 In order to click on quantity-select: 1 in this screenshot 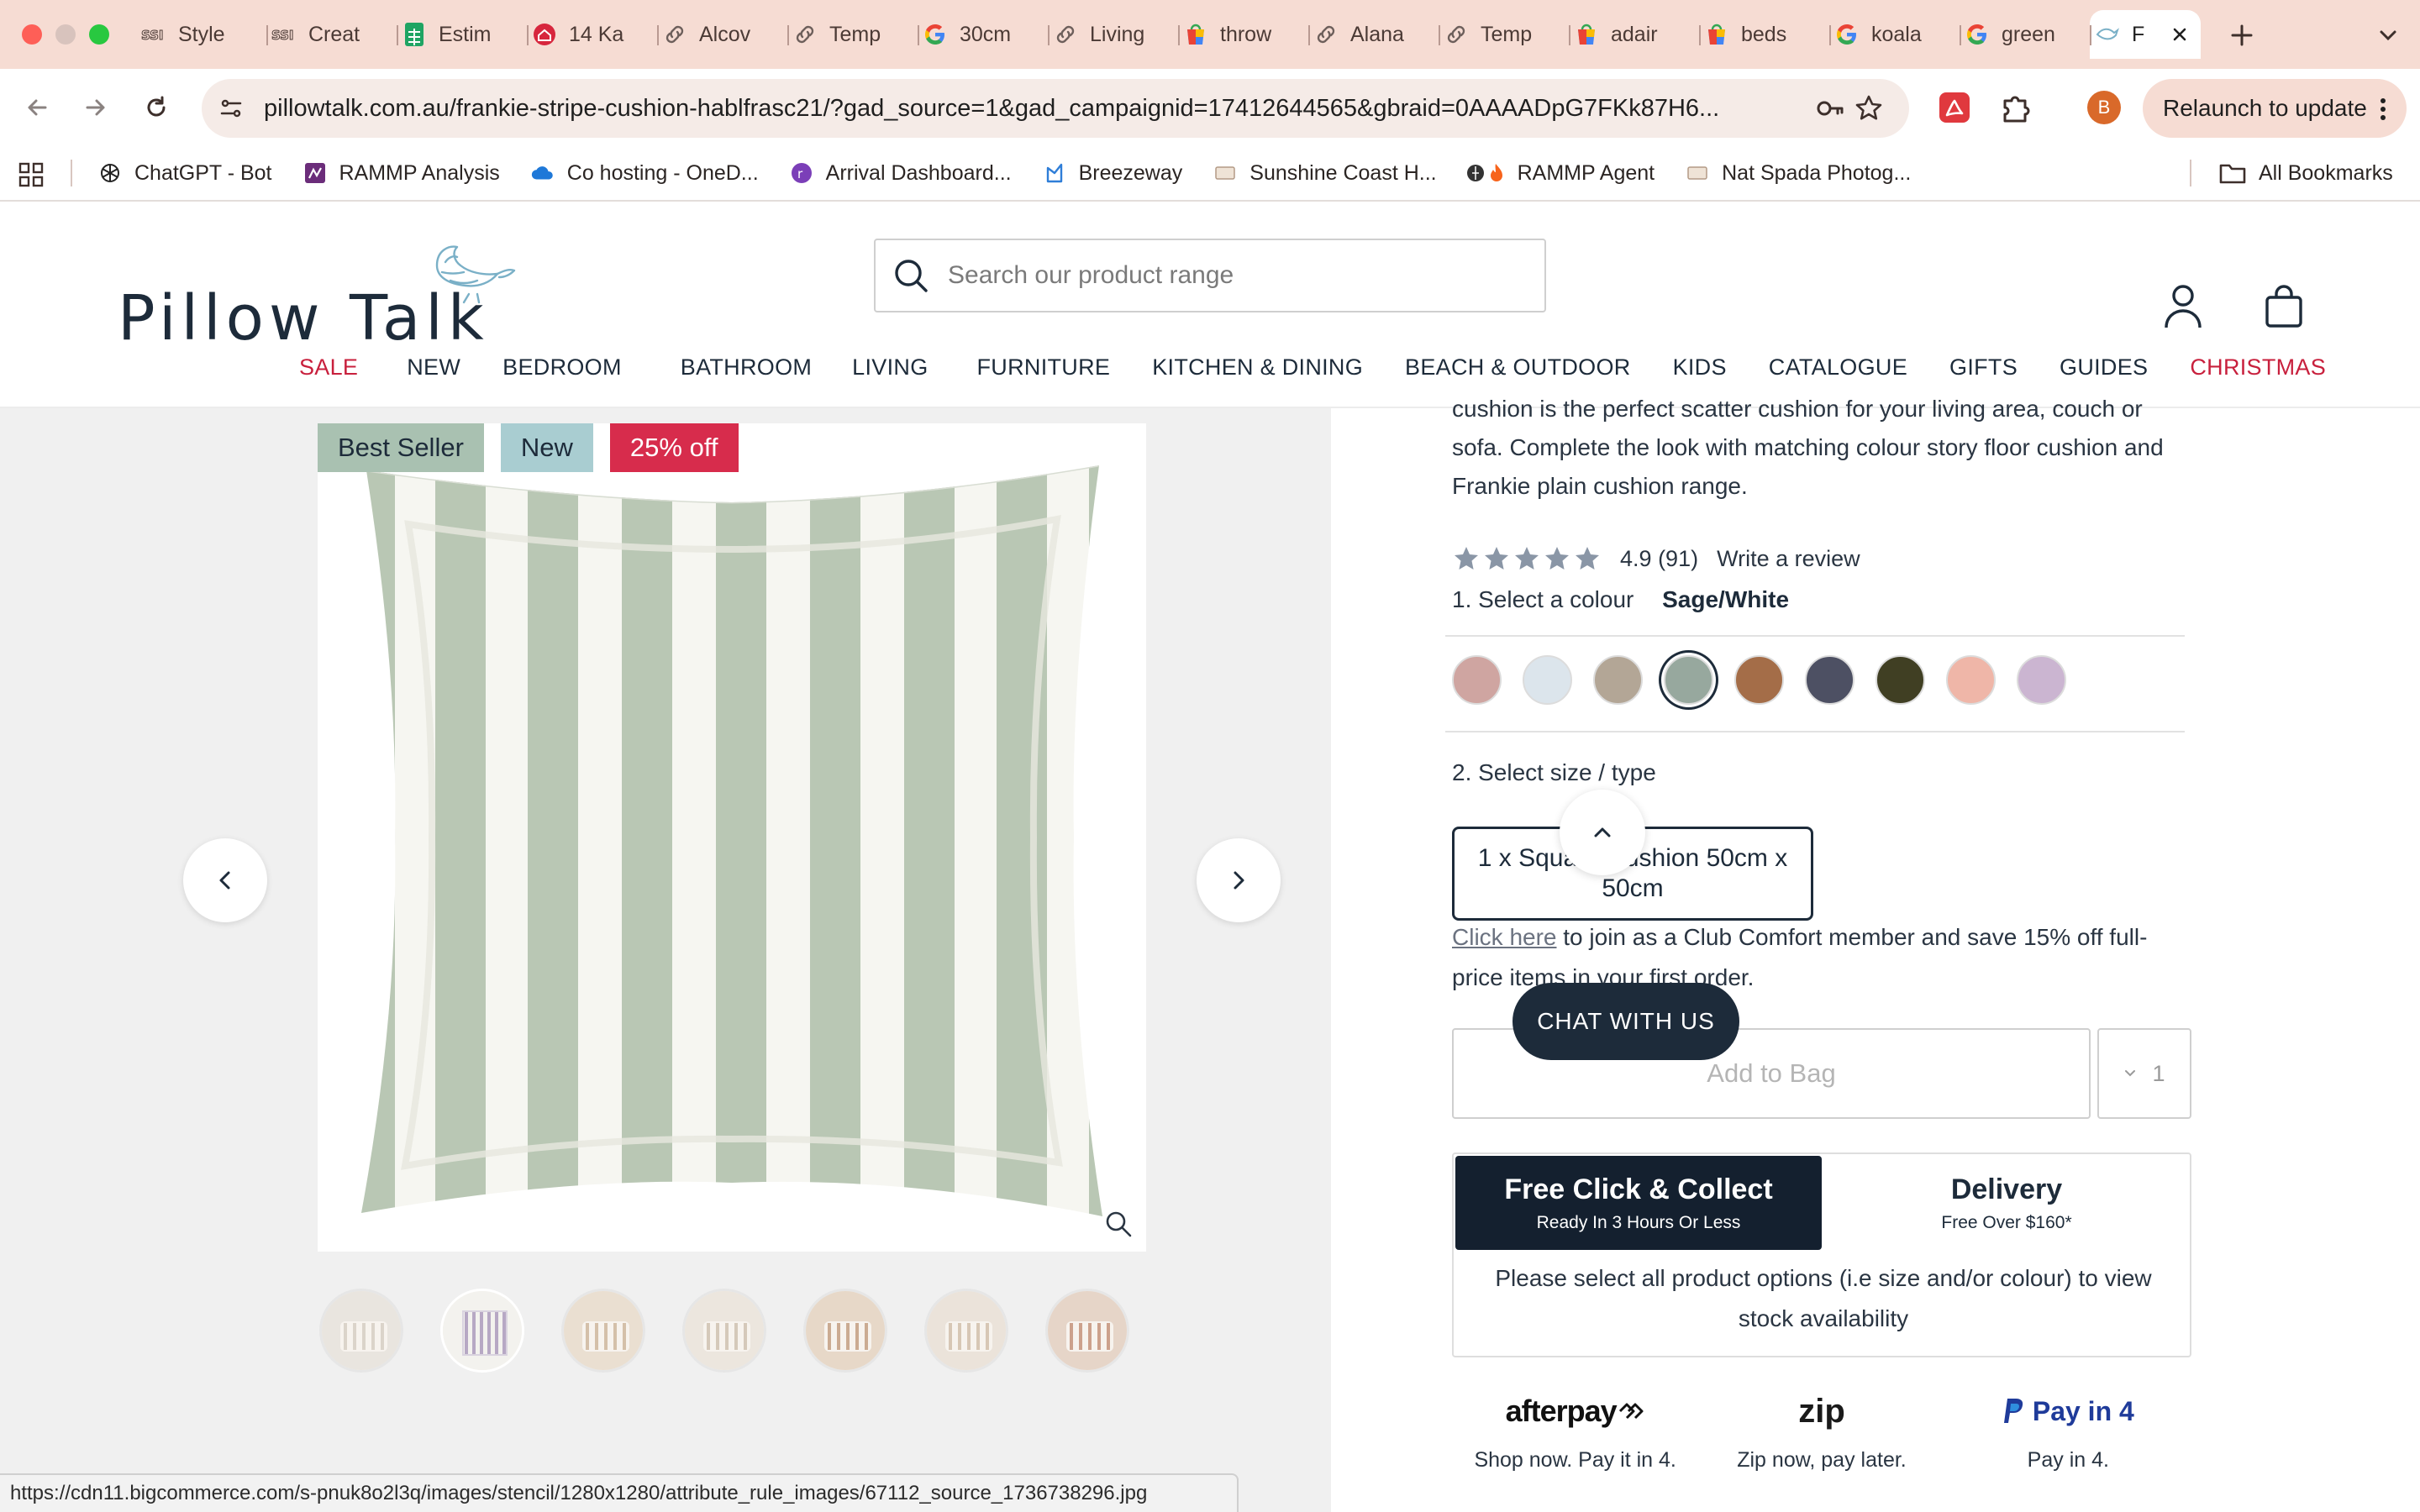, I will do `click(2144, 1073)`.